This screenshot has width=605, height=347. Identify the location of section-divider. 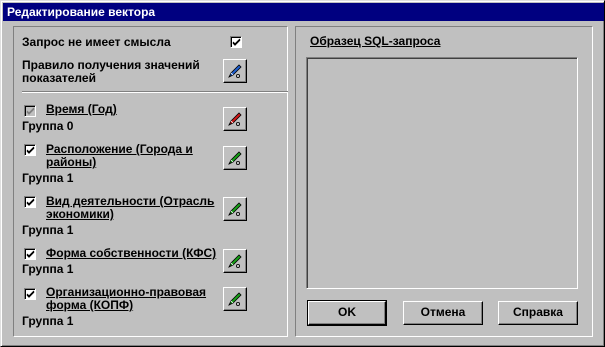
(155, 92).